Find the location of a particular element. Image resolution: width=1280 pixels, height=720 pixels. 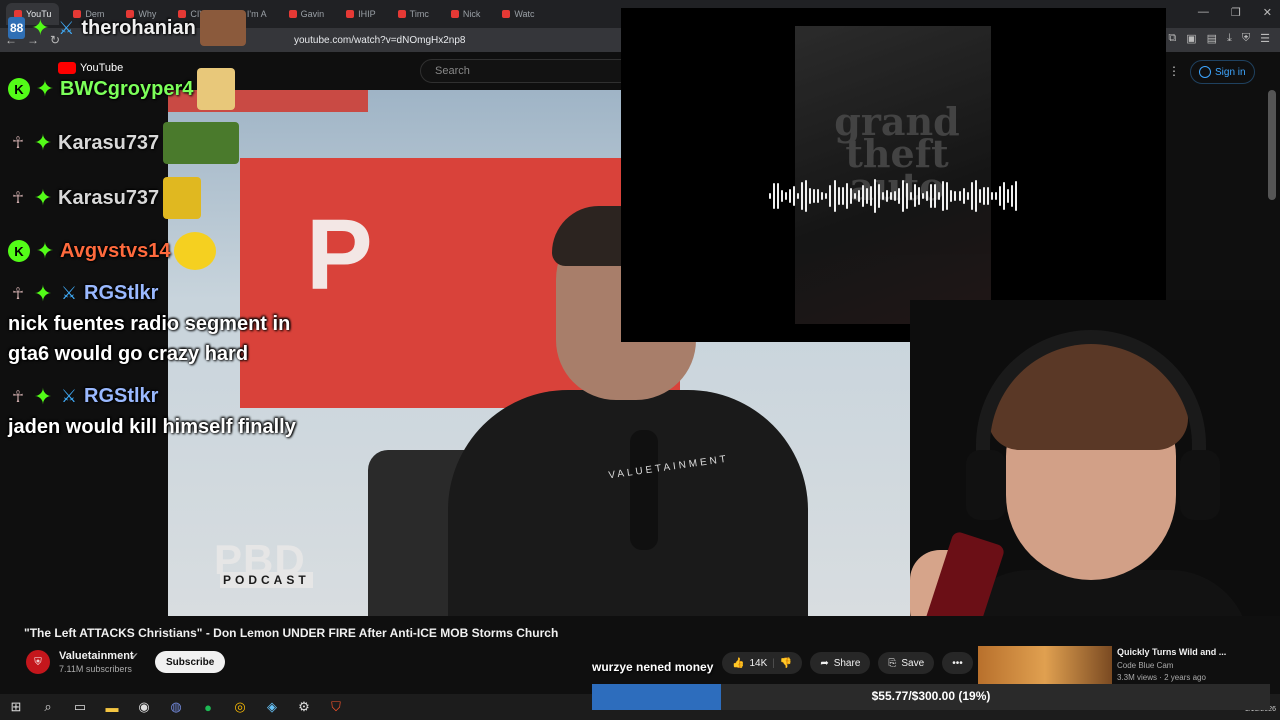

like-button: 👍 14K | 👎 is located at coordinates (762, 663).